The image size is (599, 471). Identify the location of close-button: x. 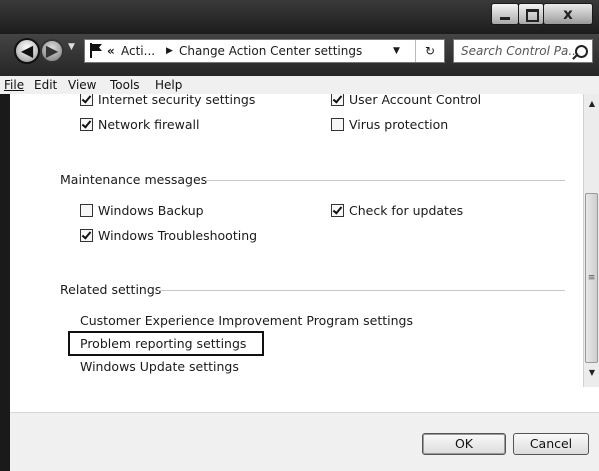
(568, 14).